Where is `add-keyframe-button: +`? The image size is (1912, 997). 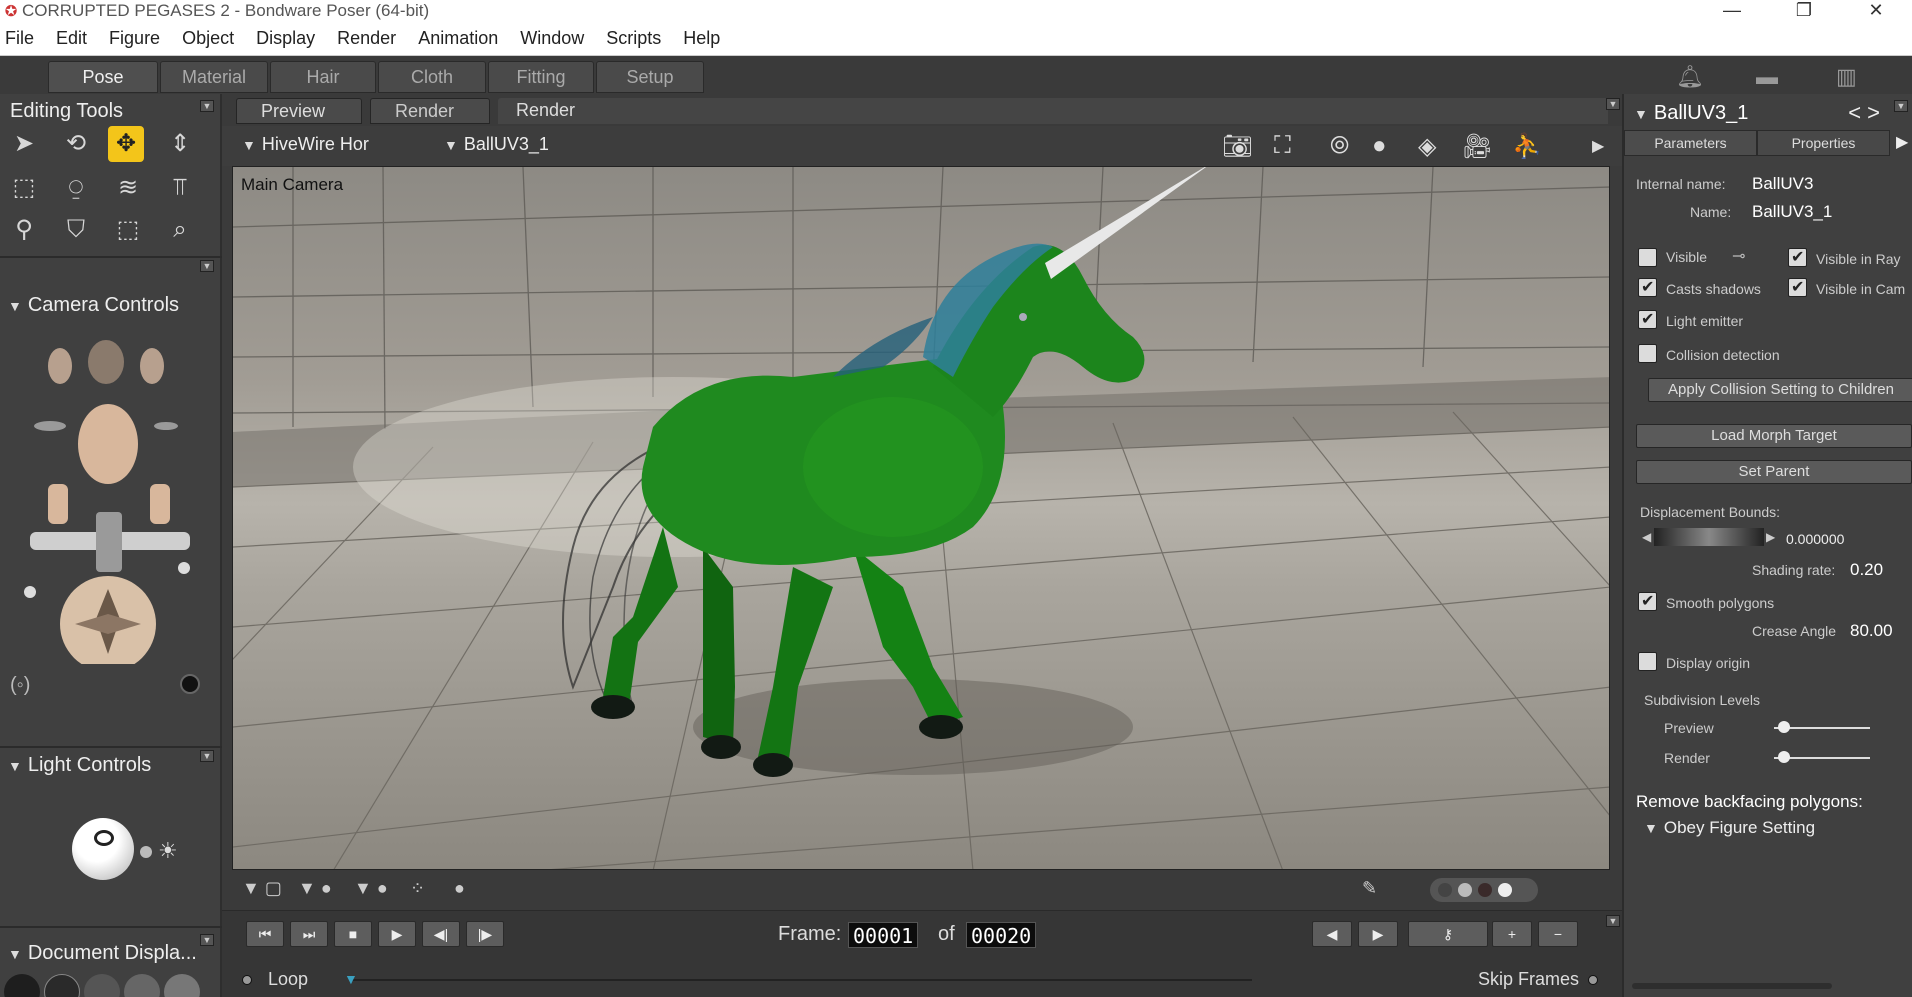 add-keyframe-button: + is located at coordinates (1512, 934).